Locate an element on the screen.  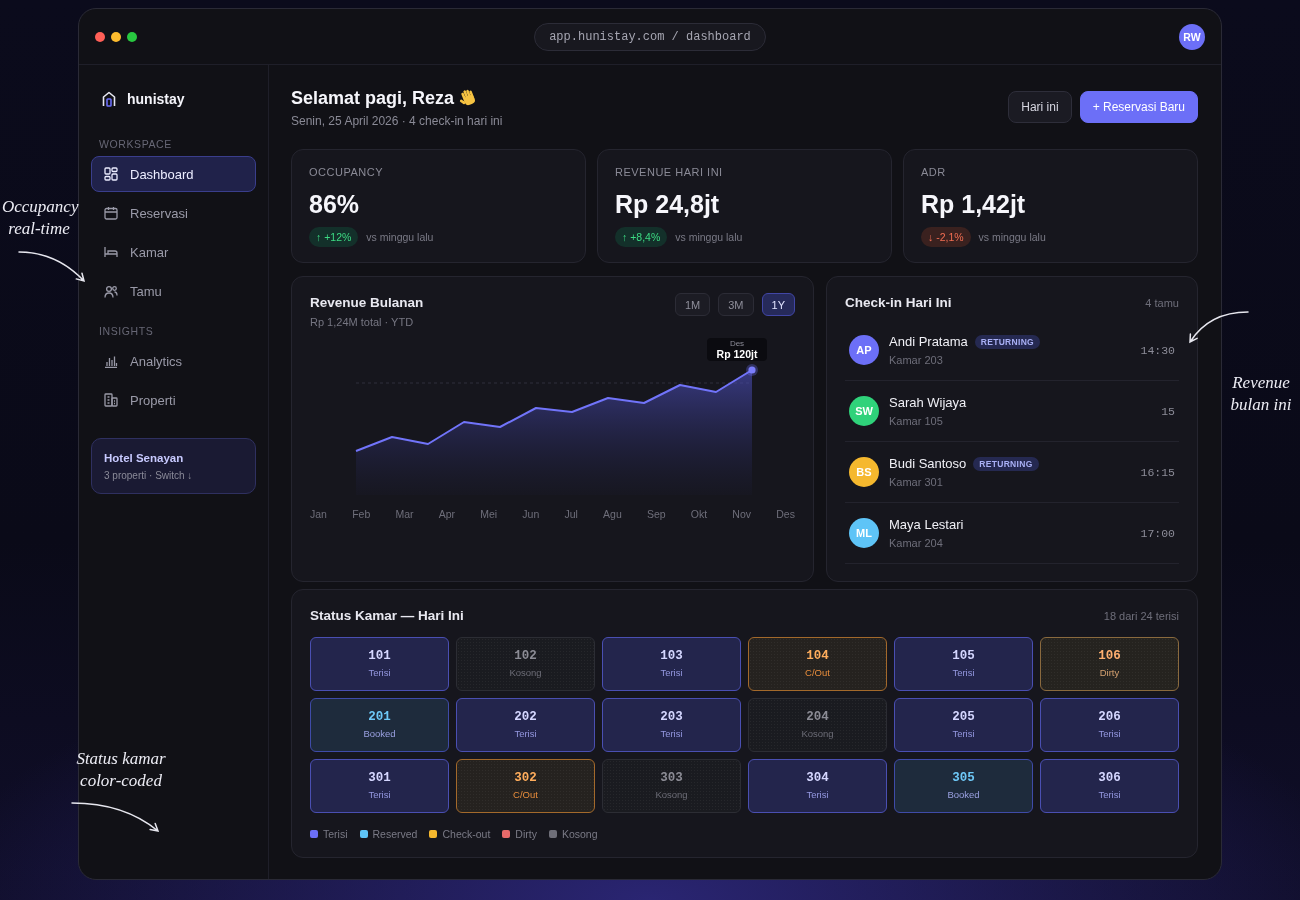
month-label: Okt is located at coordinates (699, 514).